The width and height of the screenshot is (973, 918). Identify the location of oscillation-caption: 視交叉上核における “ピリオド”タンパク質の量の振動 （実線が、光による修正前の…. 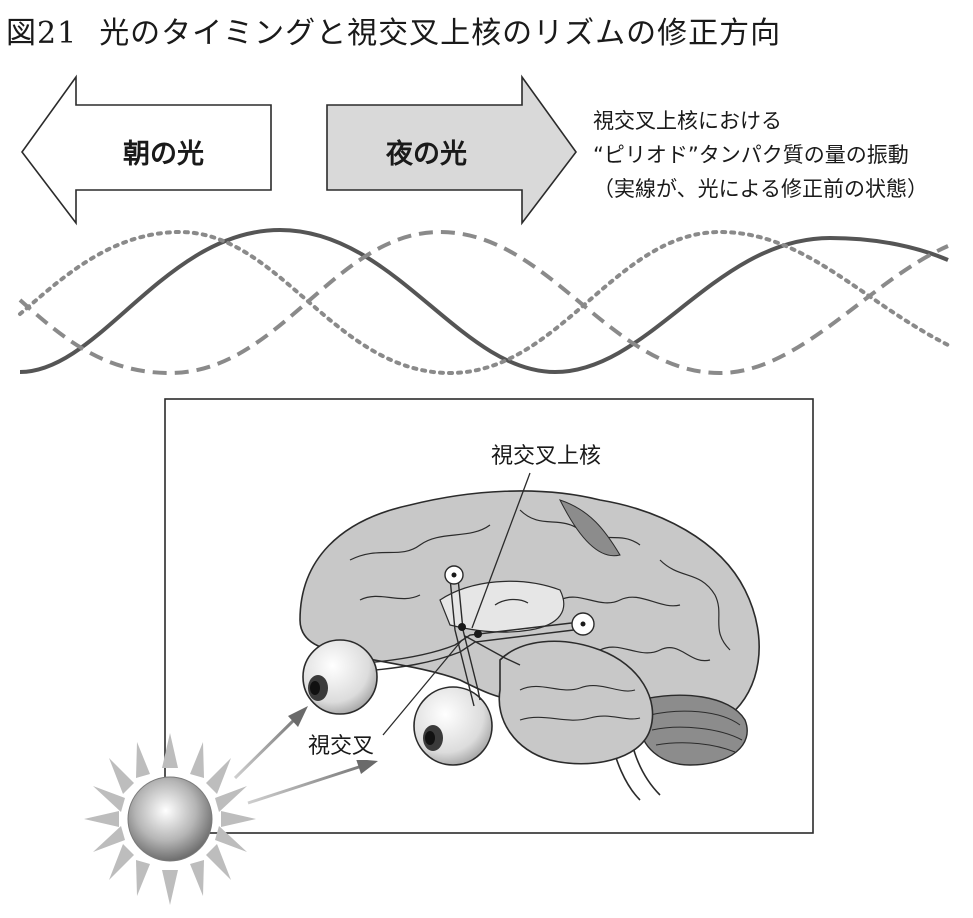
(760, 155).